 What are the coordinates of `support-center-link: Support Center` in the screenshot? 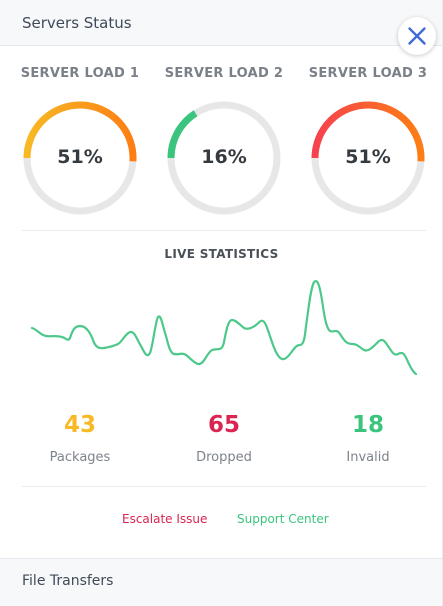 It's located at (283, 519).